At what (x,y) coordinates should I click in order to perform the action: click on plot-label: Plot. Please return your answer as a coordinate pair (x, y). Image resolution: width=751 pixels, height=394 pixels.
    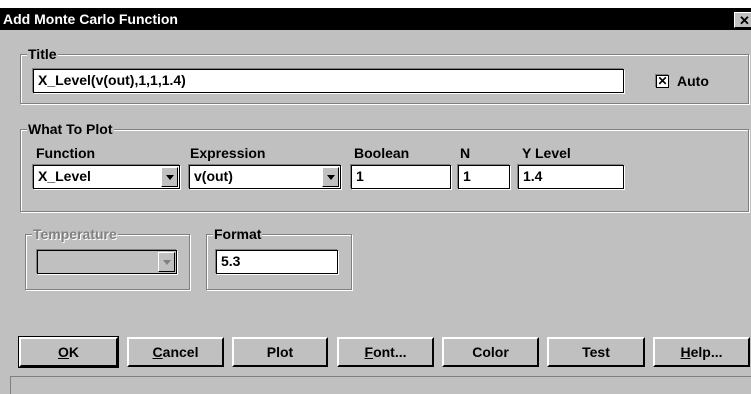
    Looking at the image, I should click on (280, 352).